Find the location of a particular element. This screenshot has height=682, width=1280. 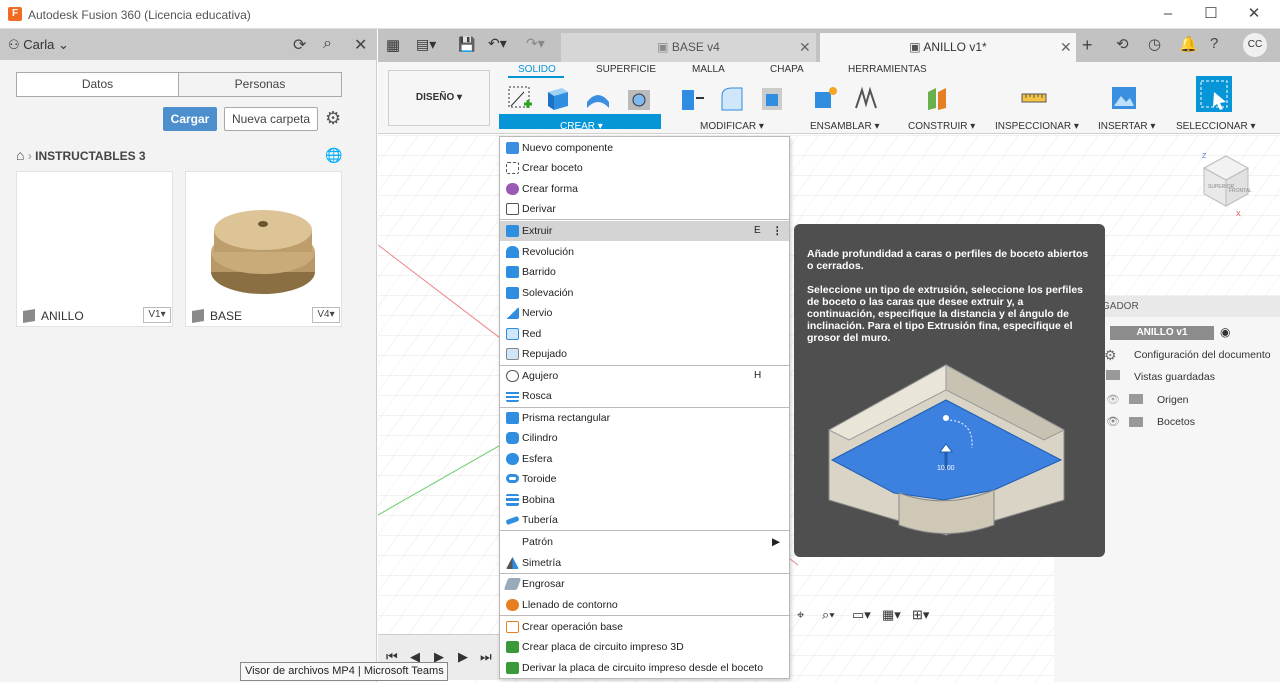

menu-item-pipe: Tubería is located at coordinates (644, 520).